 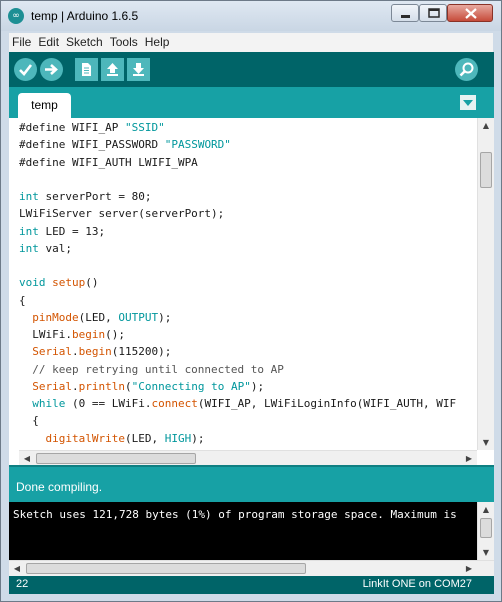 What do you see at coordinates (247, 162) in the screenshot?
I see `code-line: #define WIFI_AUTH LWIFI_WPA` at bounding box center [247, 162].